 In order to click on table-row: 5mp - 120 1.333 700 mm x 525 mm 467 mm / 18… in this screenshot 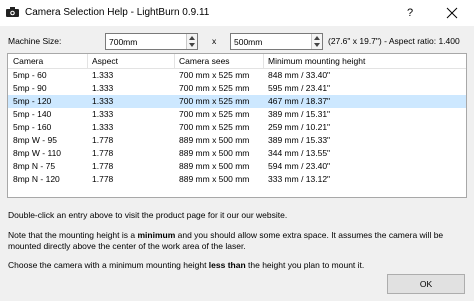, I will do `click(237, 101)`.